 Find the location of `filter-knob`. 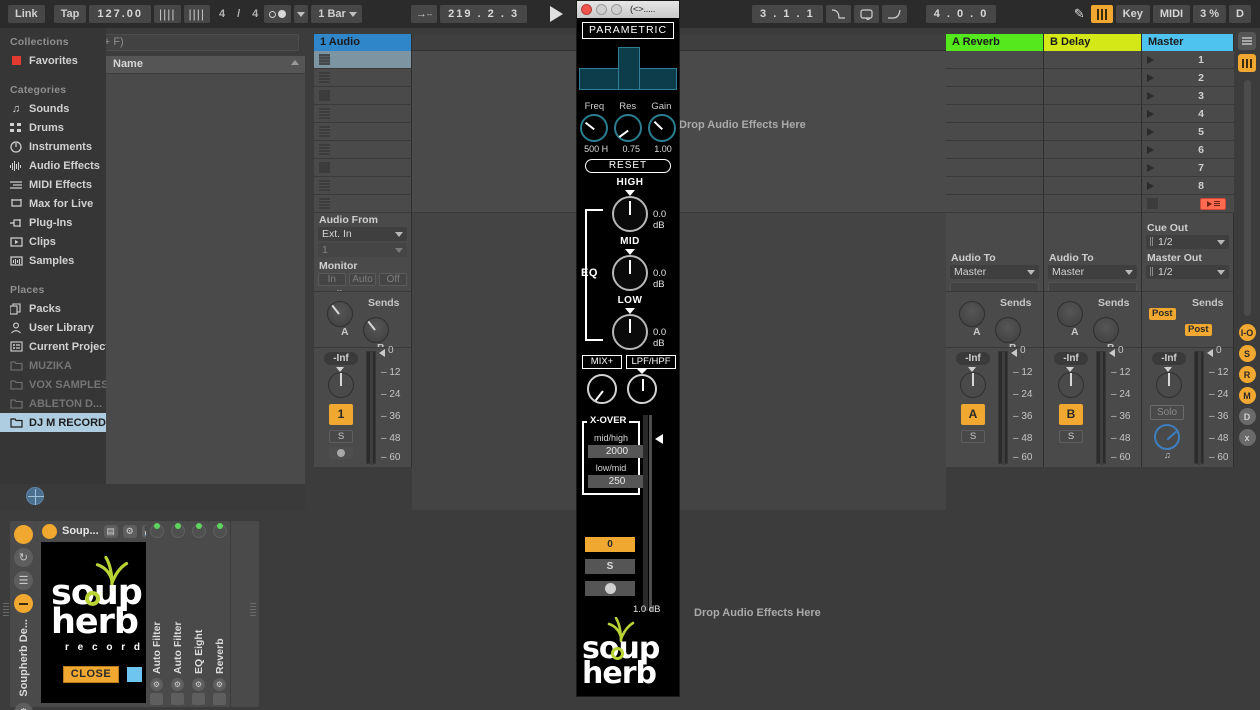

filter-knob is located at coordinates (642, 389).